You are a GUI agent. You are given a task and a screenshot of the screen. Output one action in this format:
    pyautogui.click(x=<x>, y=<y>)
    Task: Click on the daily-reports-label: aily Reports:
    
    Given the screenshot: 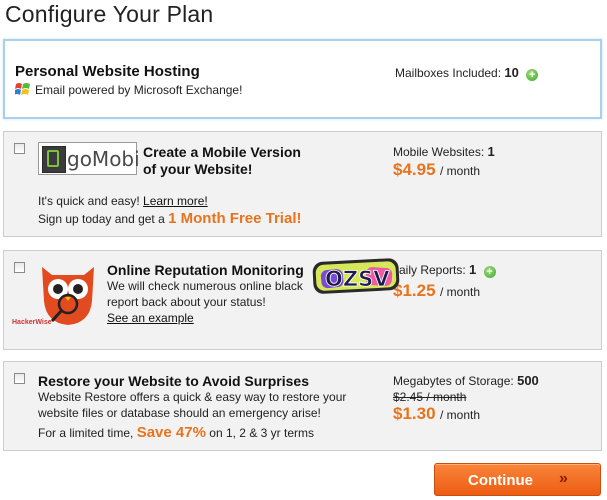 What is the action you would take?
    pyautogui.click(x=432, y=270)
    